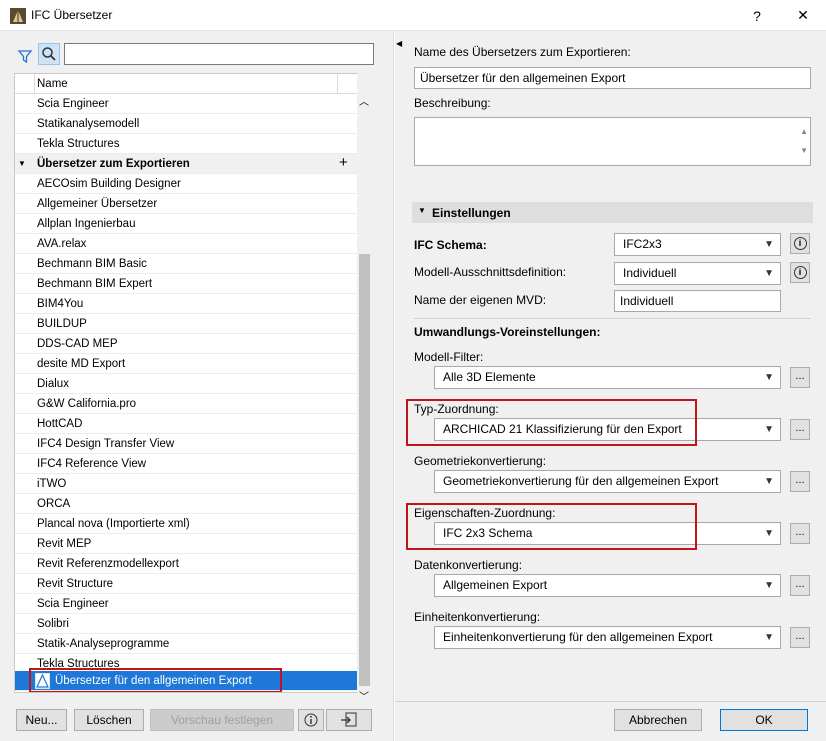 Image resolution: width=826 pixels, height=741 pixels. I want to click on list-item: desite MD Export, so click(186, 364).